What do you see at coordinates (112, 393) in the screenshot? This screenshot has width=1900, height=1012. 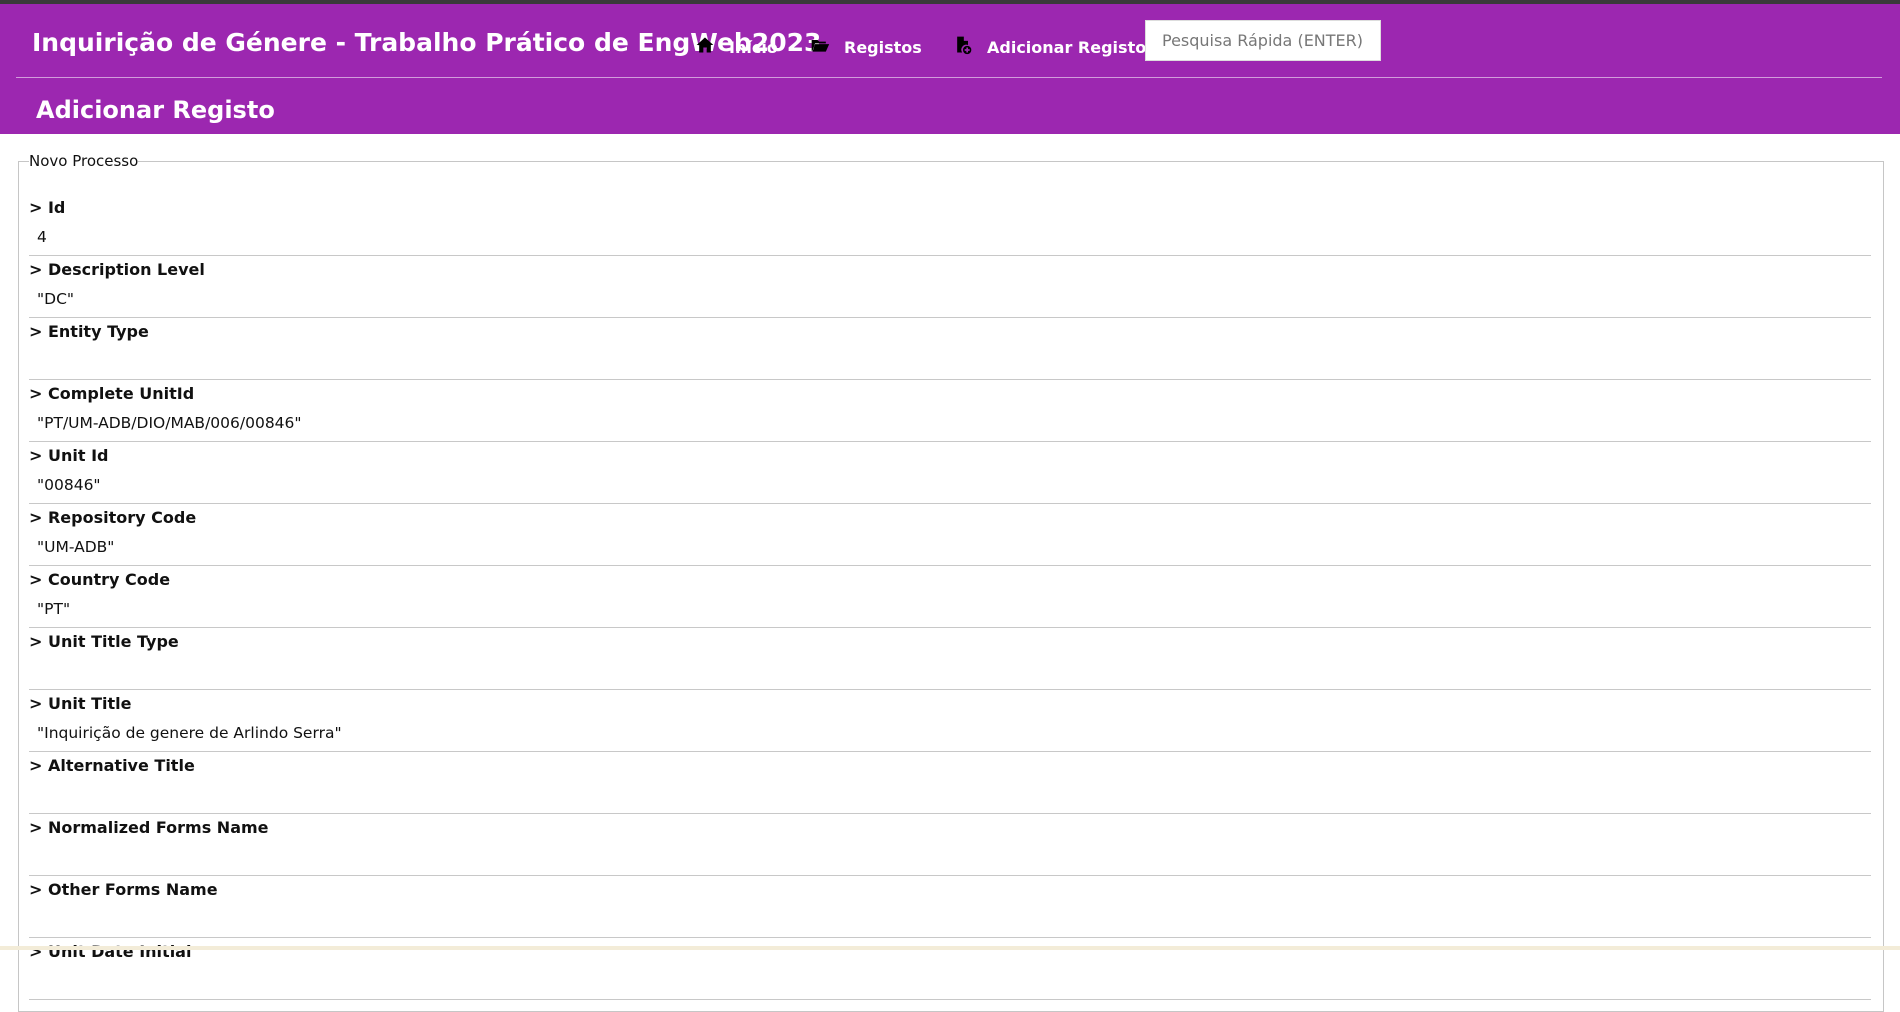 I see `field-label: > Complete UnitId` at bounding box center [112, 393].